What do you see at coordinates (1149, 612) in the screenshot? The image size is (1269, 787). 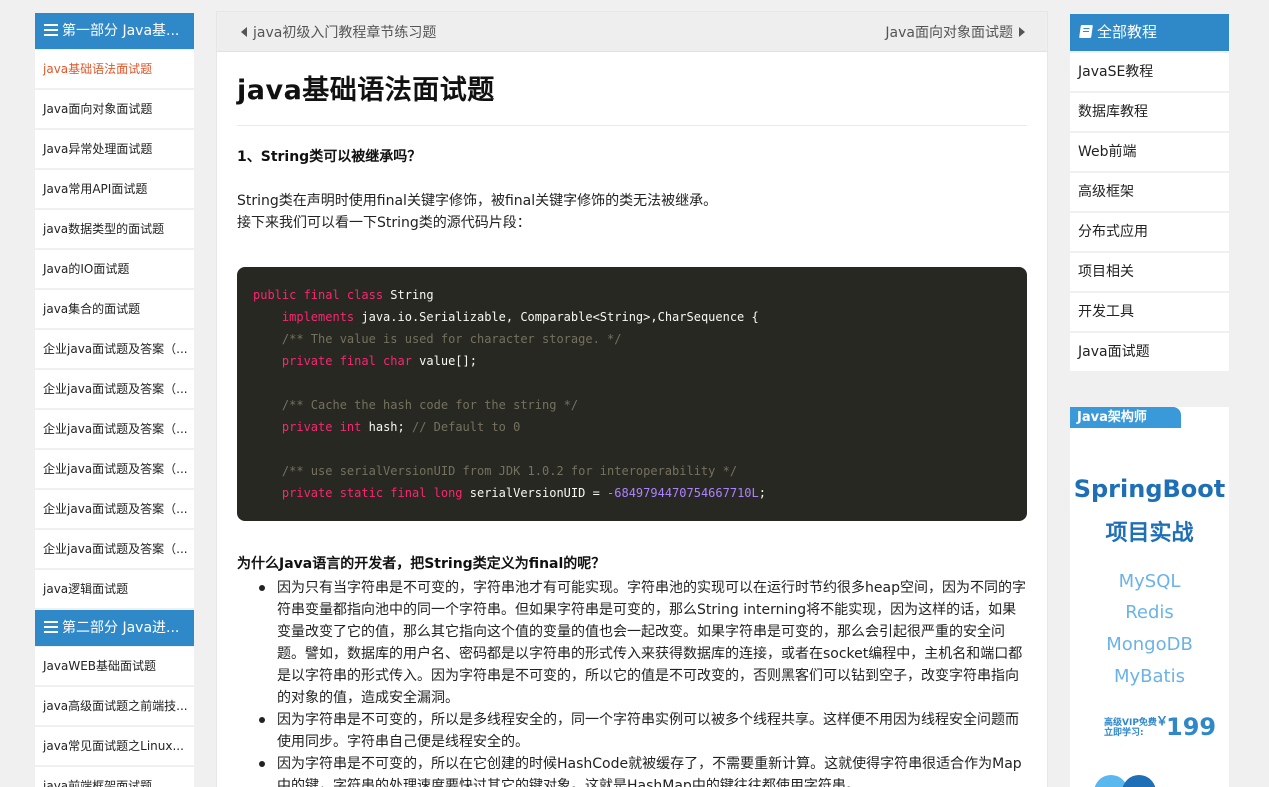 I see `ad-tech-item: Redis` at bounding box center [1149, 612].